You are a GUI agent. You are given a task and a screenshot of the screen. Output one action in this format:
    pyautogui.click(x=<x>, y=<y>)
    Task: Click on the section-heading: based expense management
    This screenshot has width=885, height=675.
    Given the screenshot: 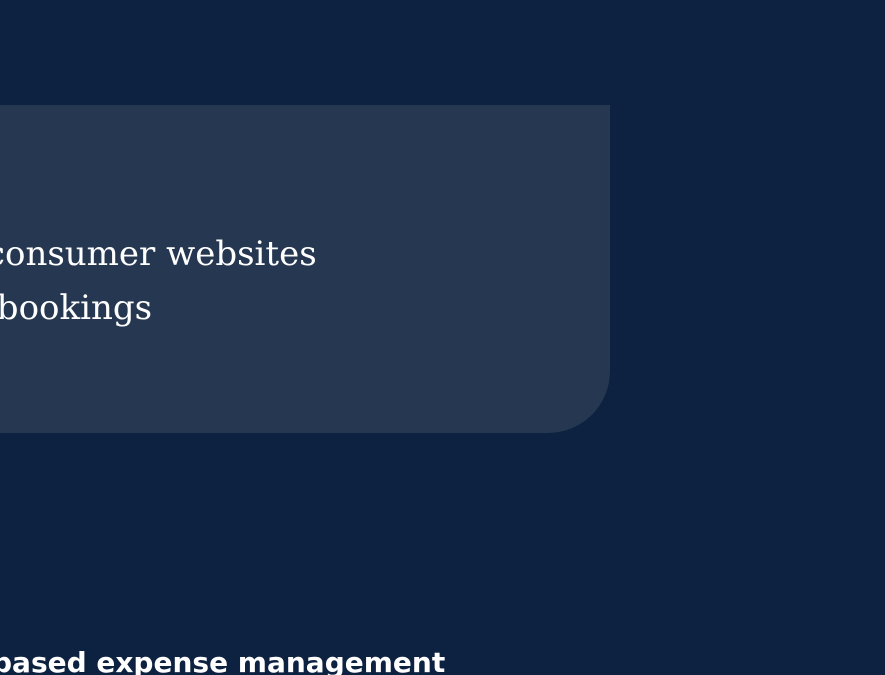 What is the action you would take?
    pyautogui.click(x=223, y=660)
    